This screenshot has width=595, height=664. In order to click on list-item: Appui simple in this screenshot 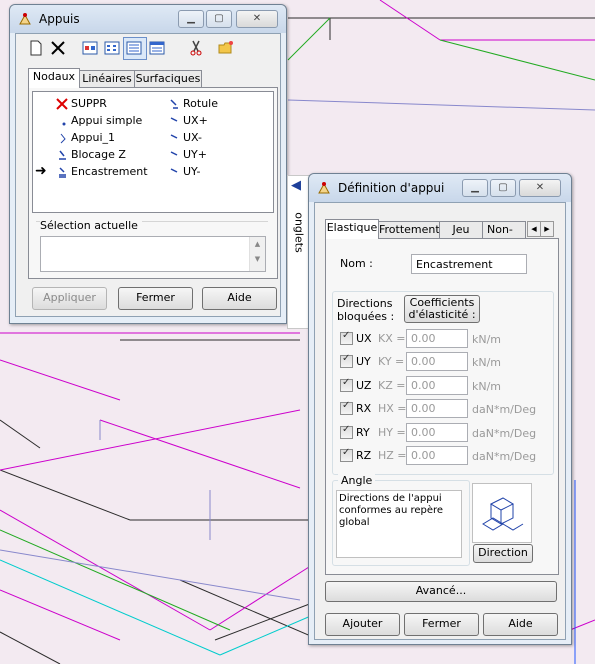, I will do `click(102, 120)`.